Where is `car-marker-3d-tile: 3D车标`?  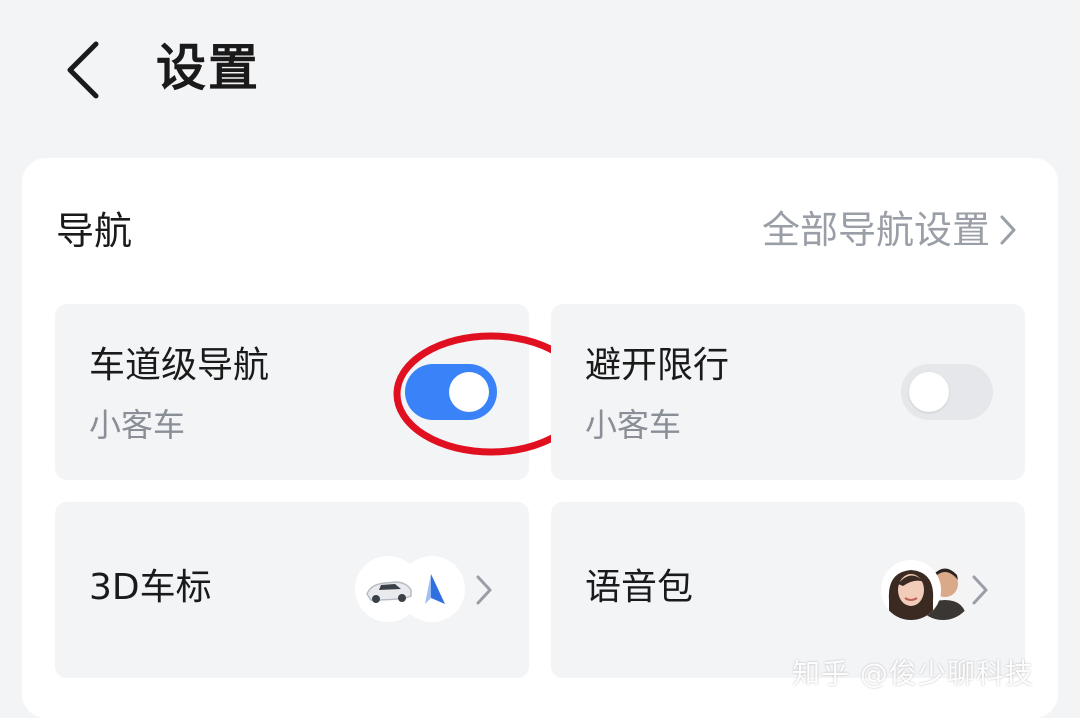
car-marker-3d-tile: 3D车标 is located at coordinates (292, 590).